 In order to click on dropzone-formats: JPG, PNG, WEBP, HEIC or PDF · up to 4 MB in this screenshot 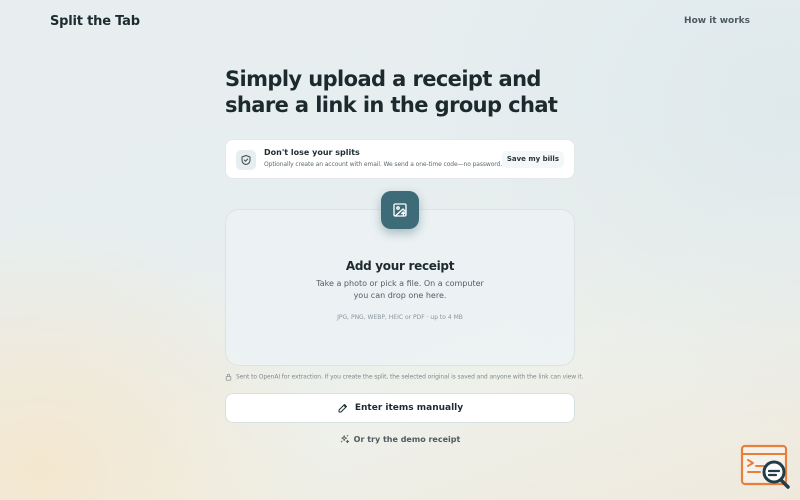, I will do `click(400, 317)`.